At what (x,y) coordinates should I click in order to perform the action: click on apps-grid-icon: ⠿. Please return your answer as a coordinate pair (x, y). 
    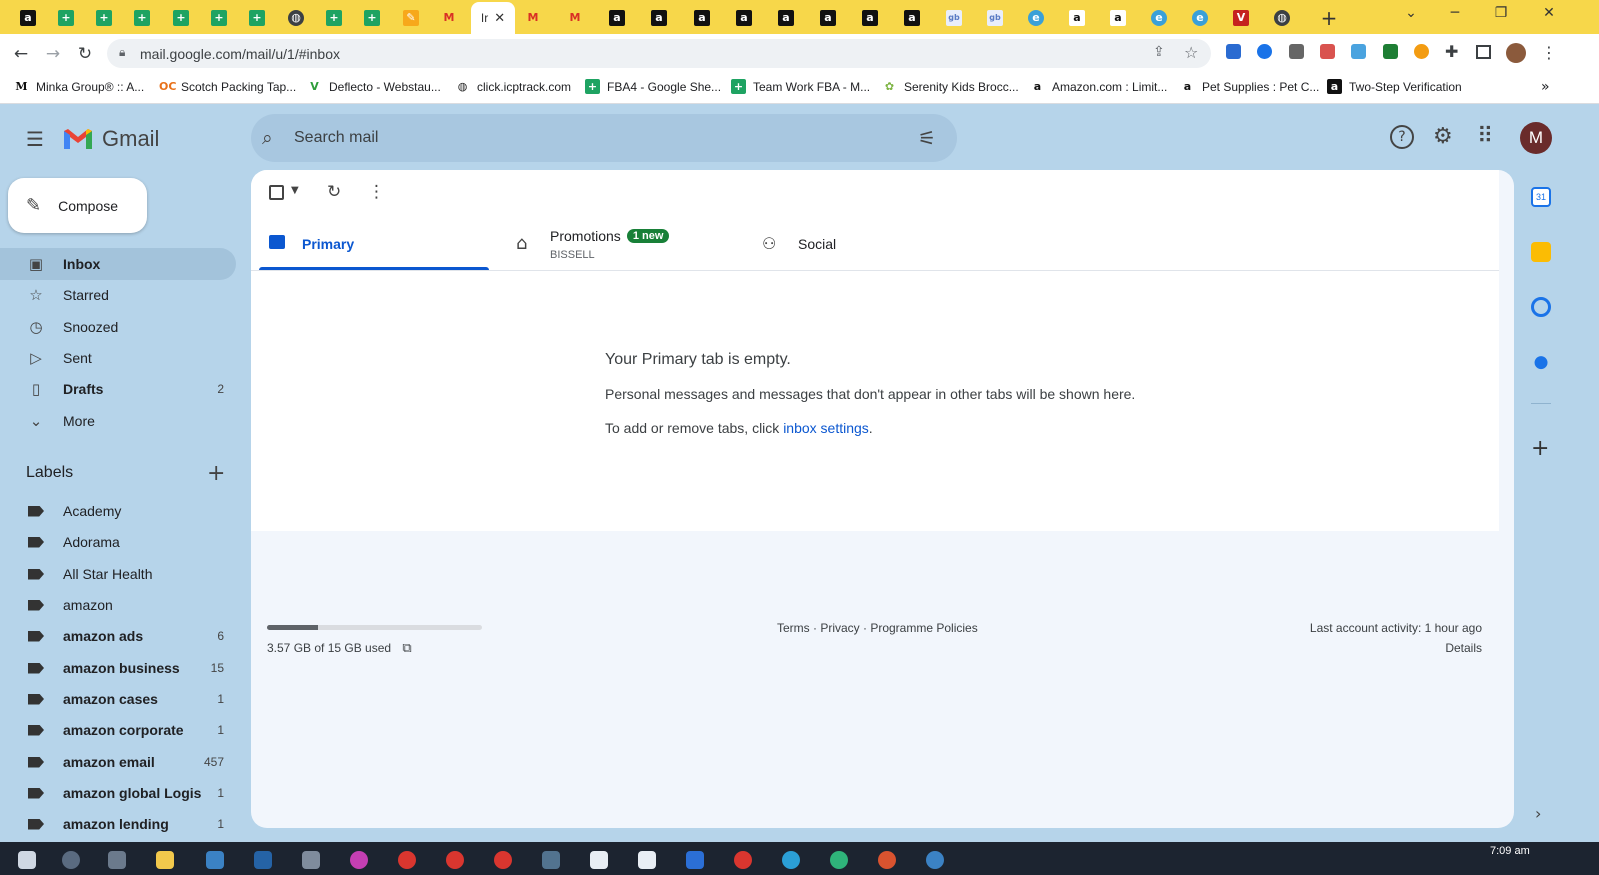
    Looking at the image, I should click on (1485, 136).